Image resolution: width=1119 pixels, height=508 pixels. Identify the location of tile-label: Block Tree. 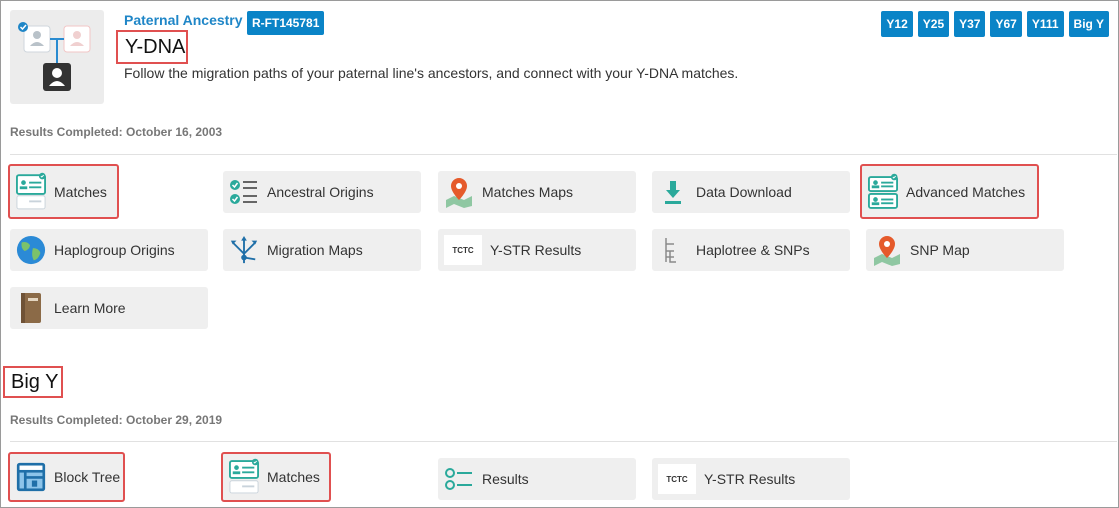
(87, 477).